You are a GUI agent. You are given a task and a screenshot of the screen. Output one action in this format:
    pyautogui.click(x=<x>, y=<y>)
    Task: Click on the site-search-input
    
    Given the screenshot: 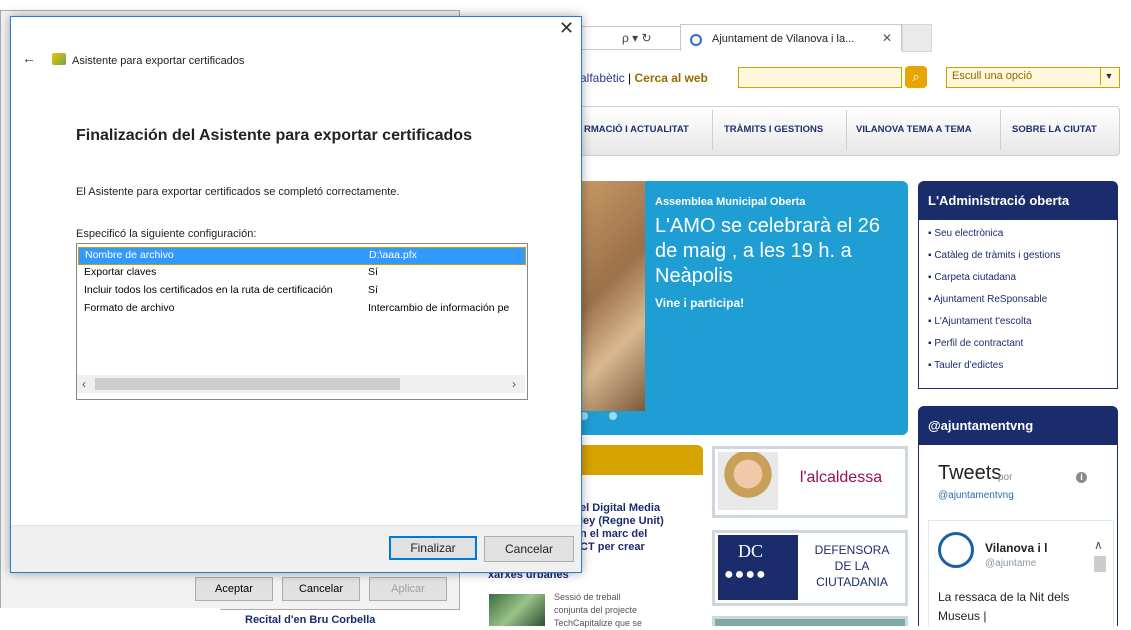 What is the action you would take?
    pyautogui.click(x=820, y=77)
    